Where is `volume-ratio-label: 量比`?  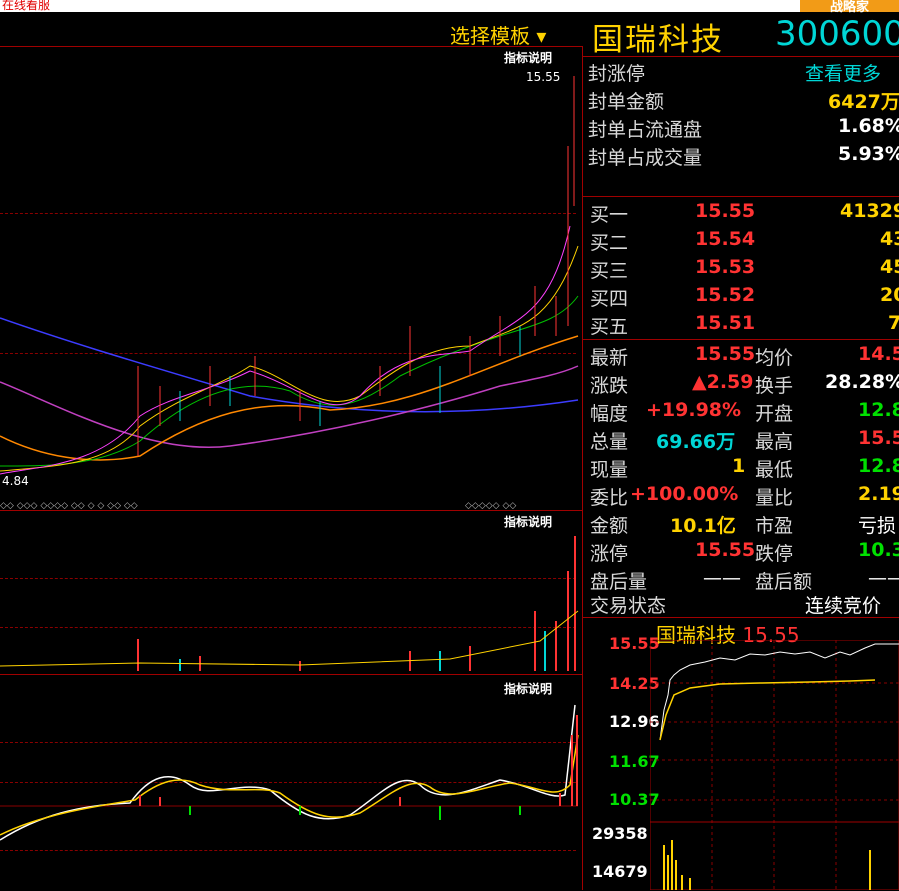 volume-ratio-label: 量比 is located at coordinates (774, 498).